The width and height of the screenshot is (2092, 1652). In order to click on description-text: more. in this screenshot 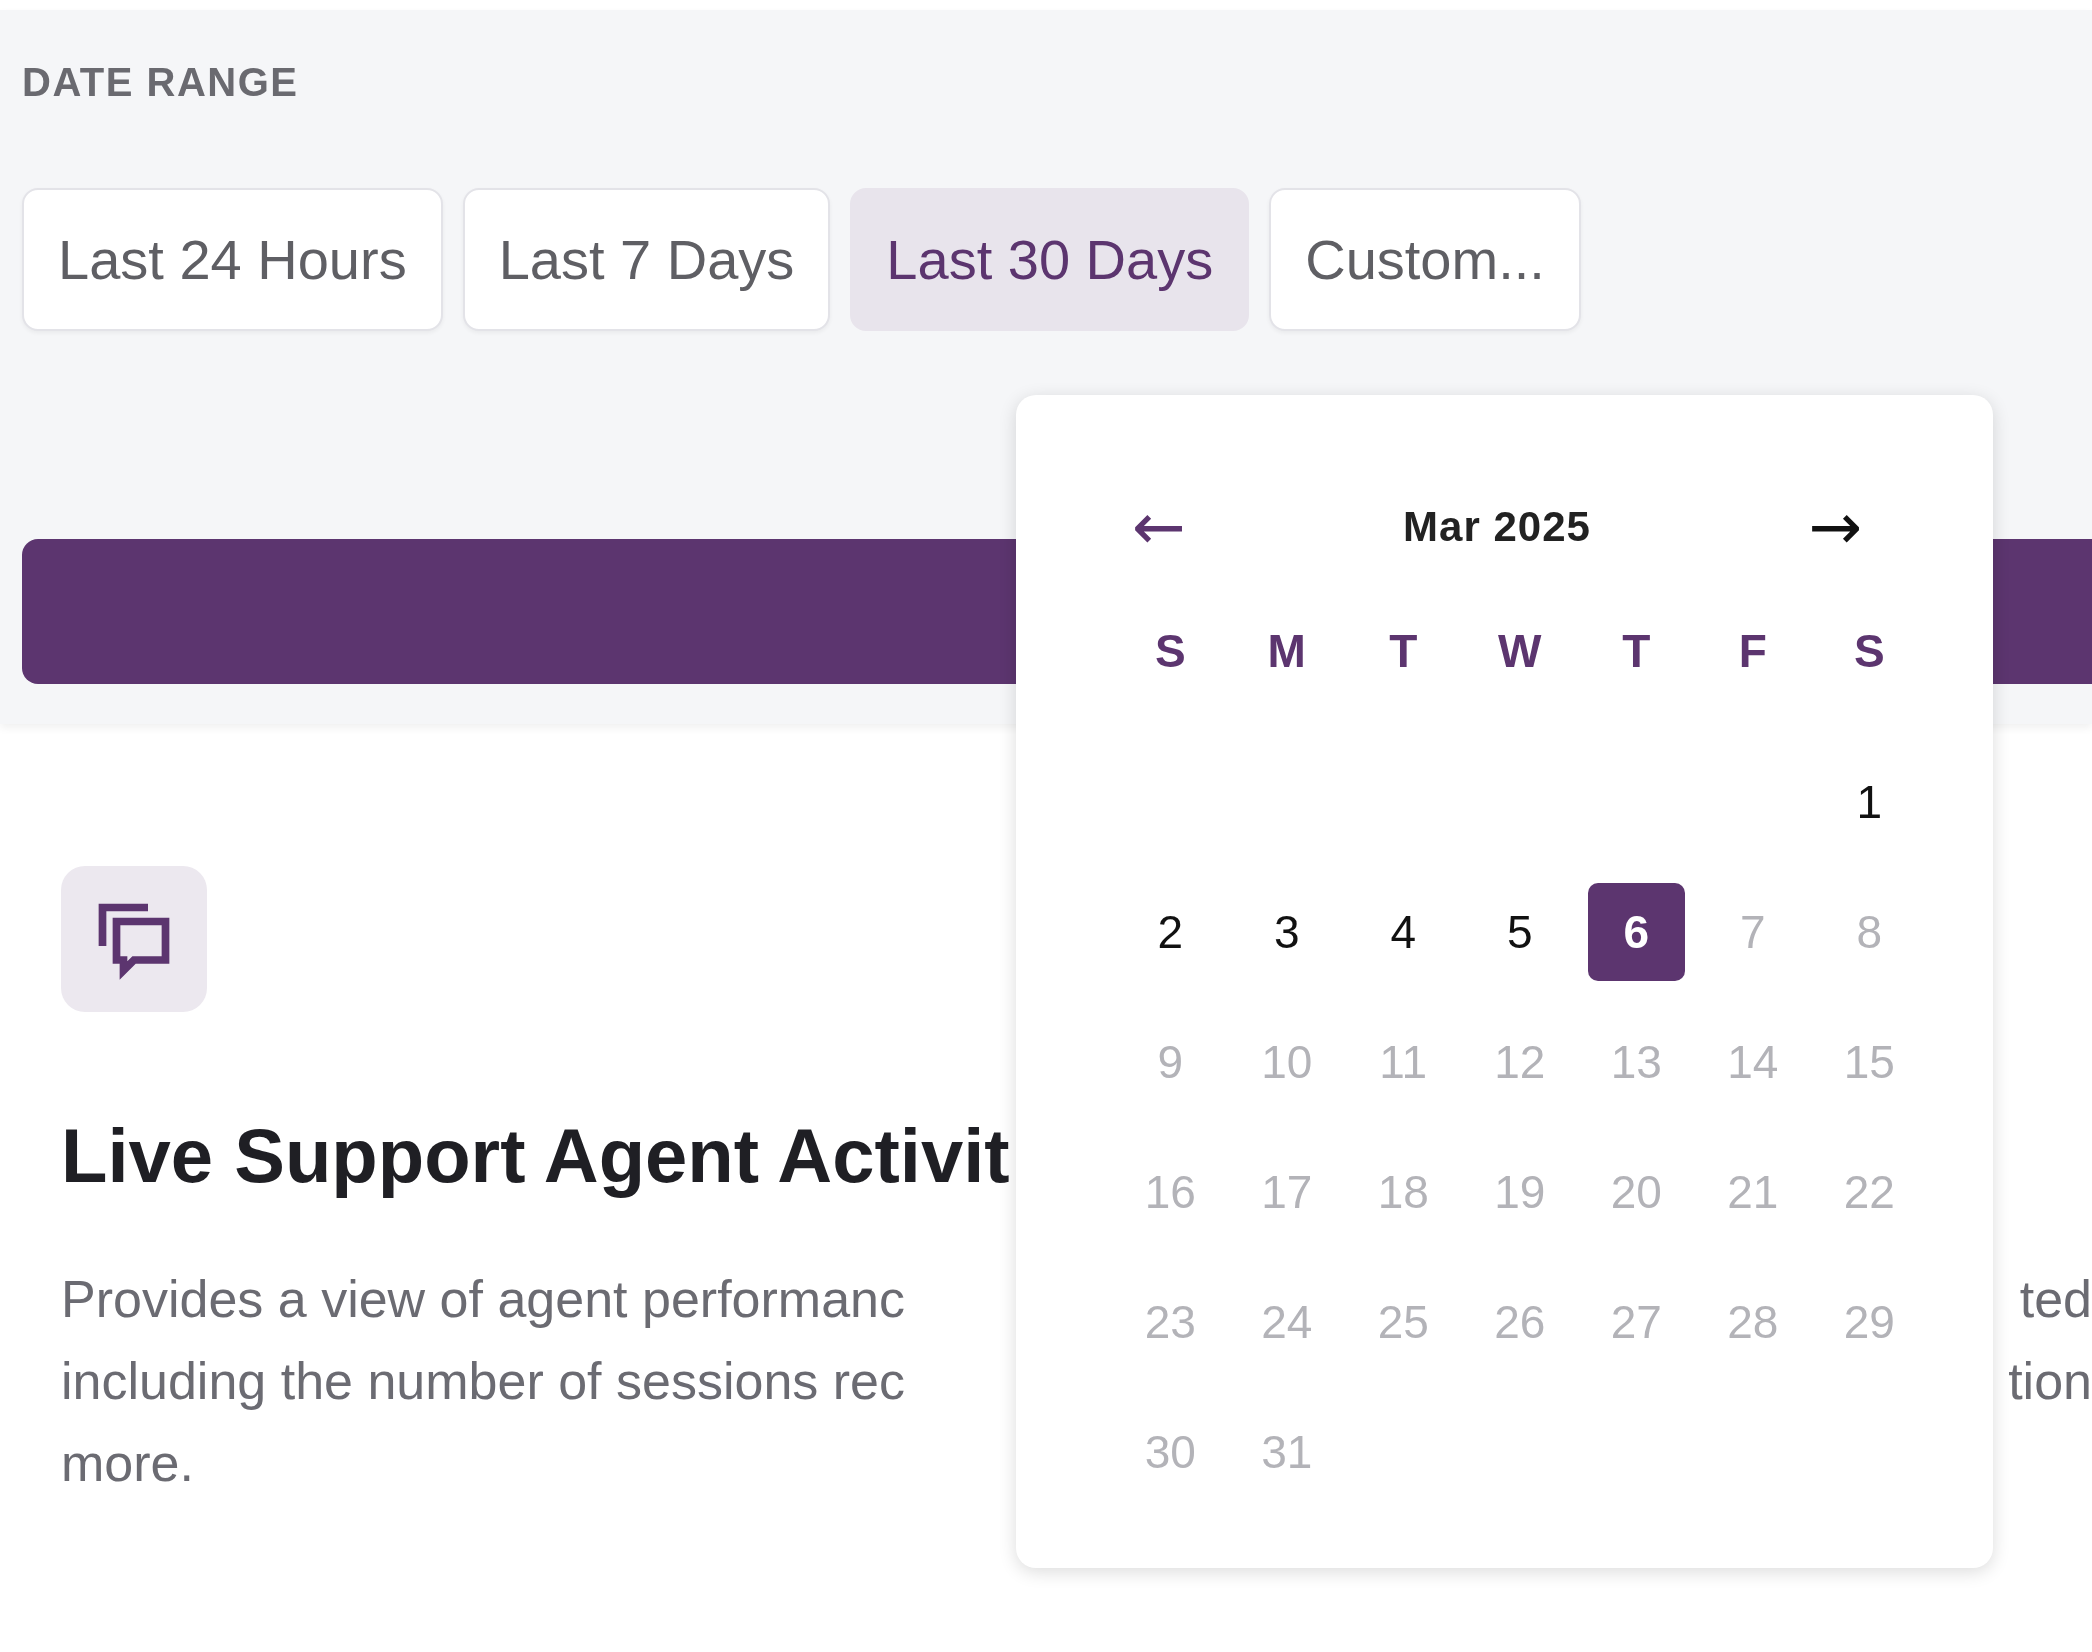, I will do `click(127, 1463)`.